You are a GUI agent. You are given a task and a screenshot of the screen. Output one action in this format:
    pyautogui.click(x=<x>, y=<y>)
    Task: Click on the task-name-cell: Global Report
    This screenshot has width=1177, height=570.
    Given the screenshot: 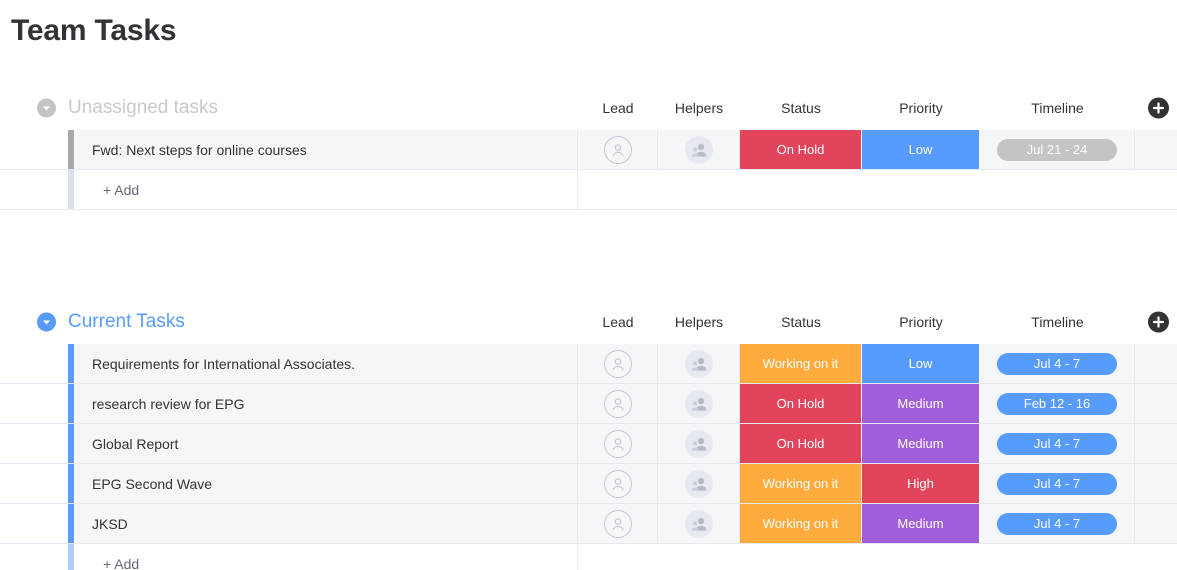 What is the action you would take?
    pyautogui.click(x=326, y=443)
    